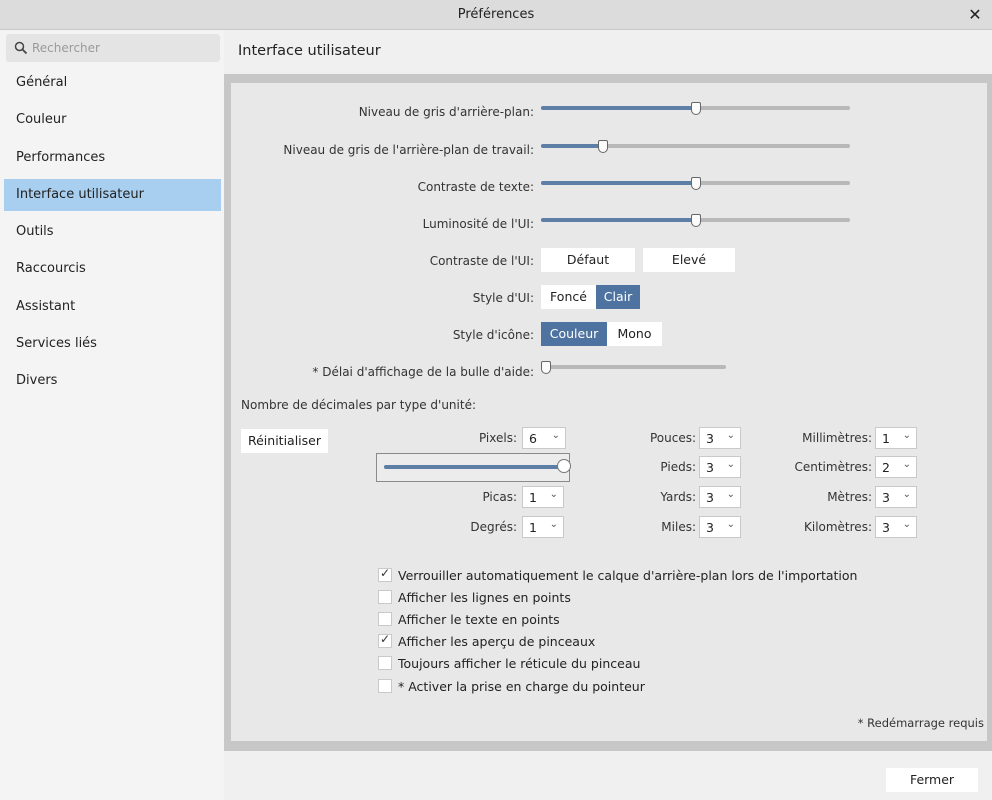 The width and height of the screenshot is (992, 800). I want to click on inches-value: 3, so click(710, 438).